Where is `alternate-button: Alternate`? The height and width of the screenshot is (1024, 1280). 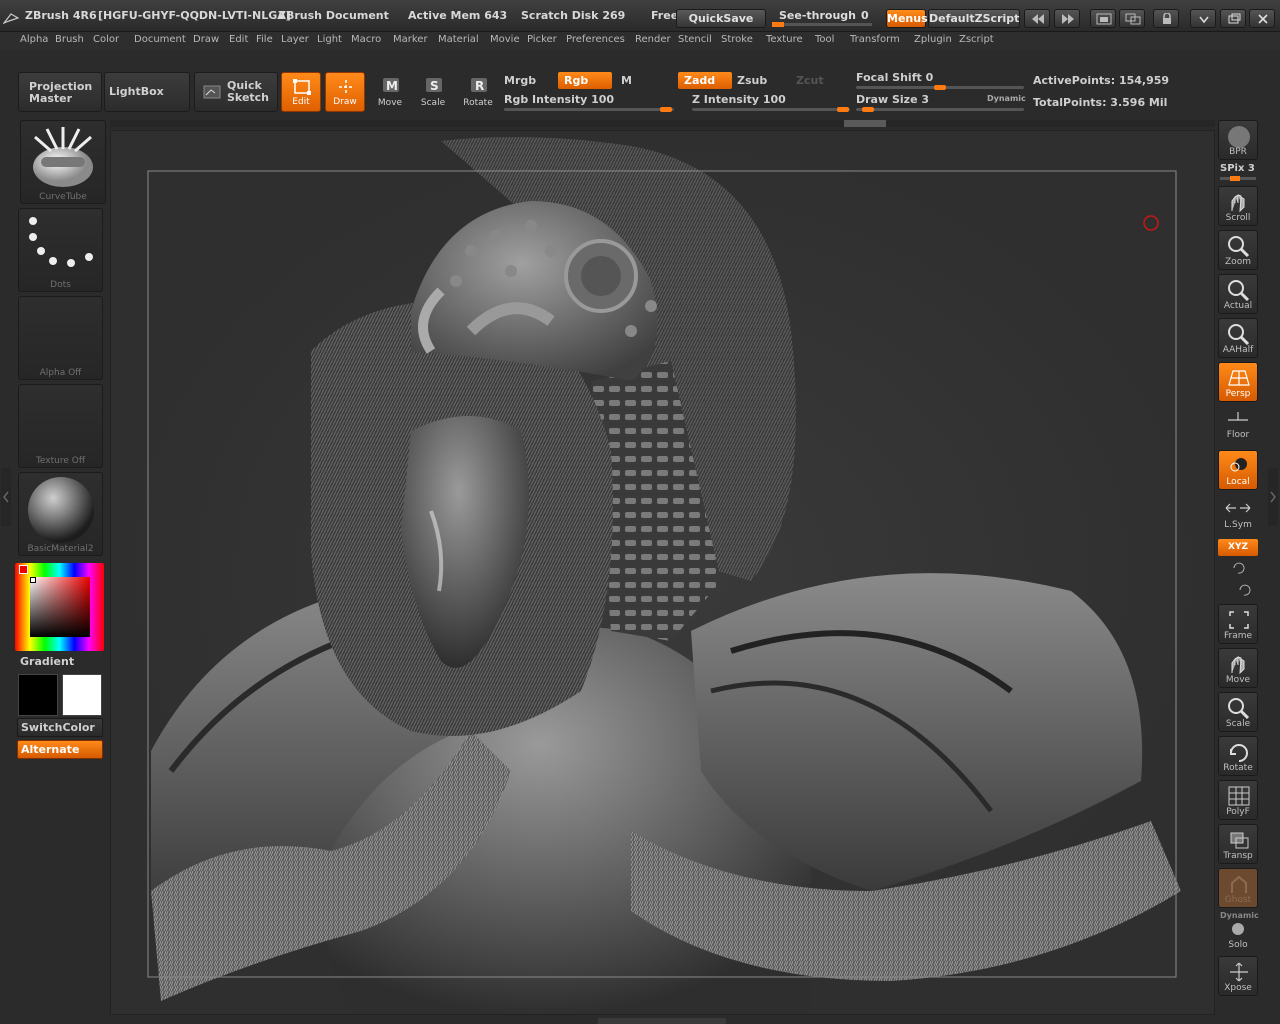
alternate-button: Alternate is located at coordinates (60, 749).